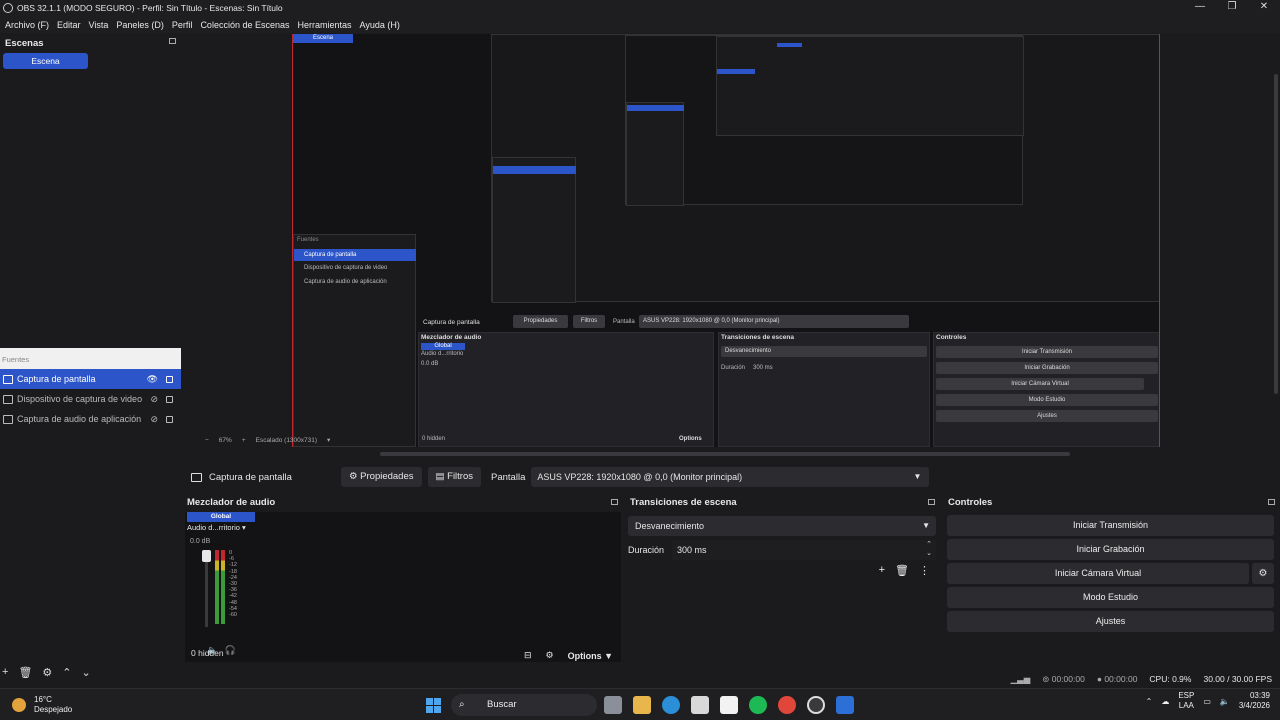 The image size is (1280, 720). What do you see at coordinates (69, 25) in the screenshot?
I see `menu-editar: Editar` at bounding box center [69, 25].